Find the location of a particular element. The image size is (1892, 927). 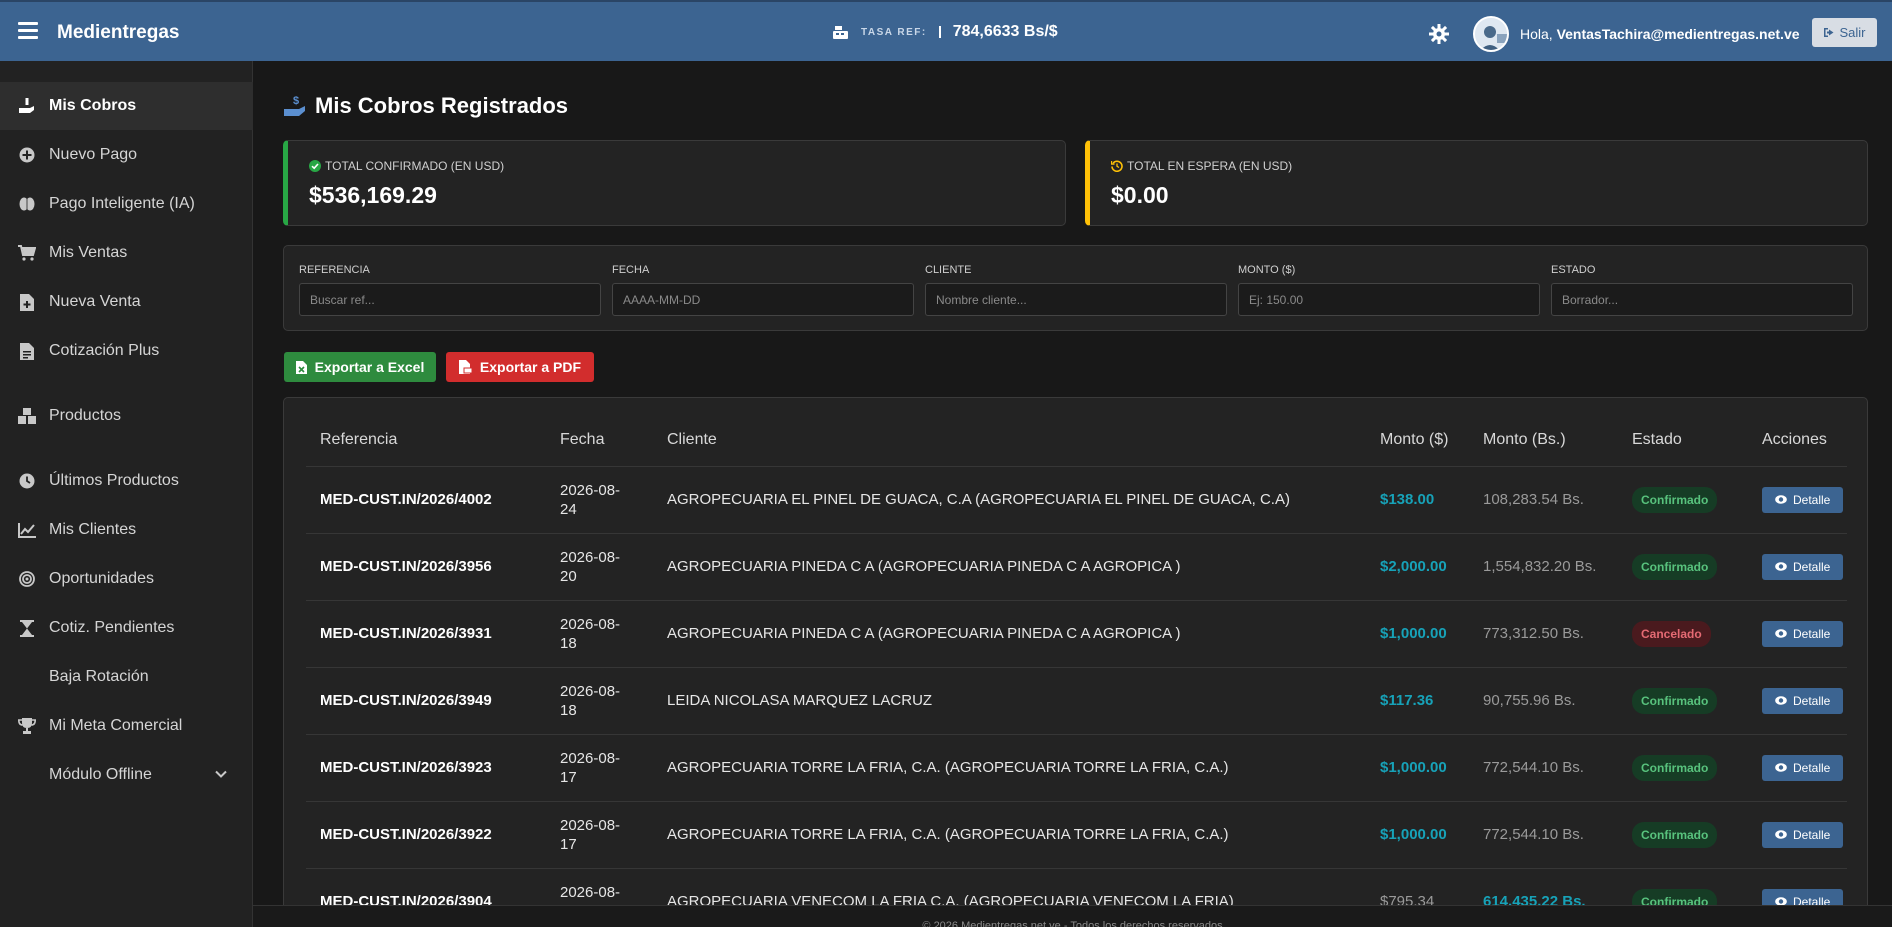

cell-reference: MED-CUST.IN/2026/3931 is located at coordinates (426, 633).